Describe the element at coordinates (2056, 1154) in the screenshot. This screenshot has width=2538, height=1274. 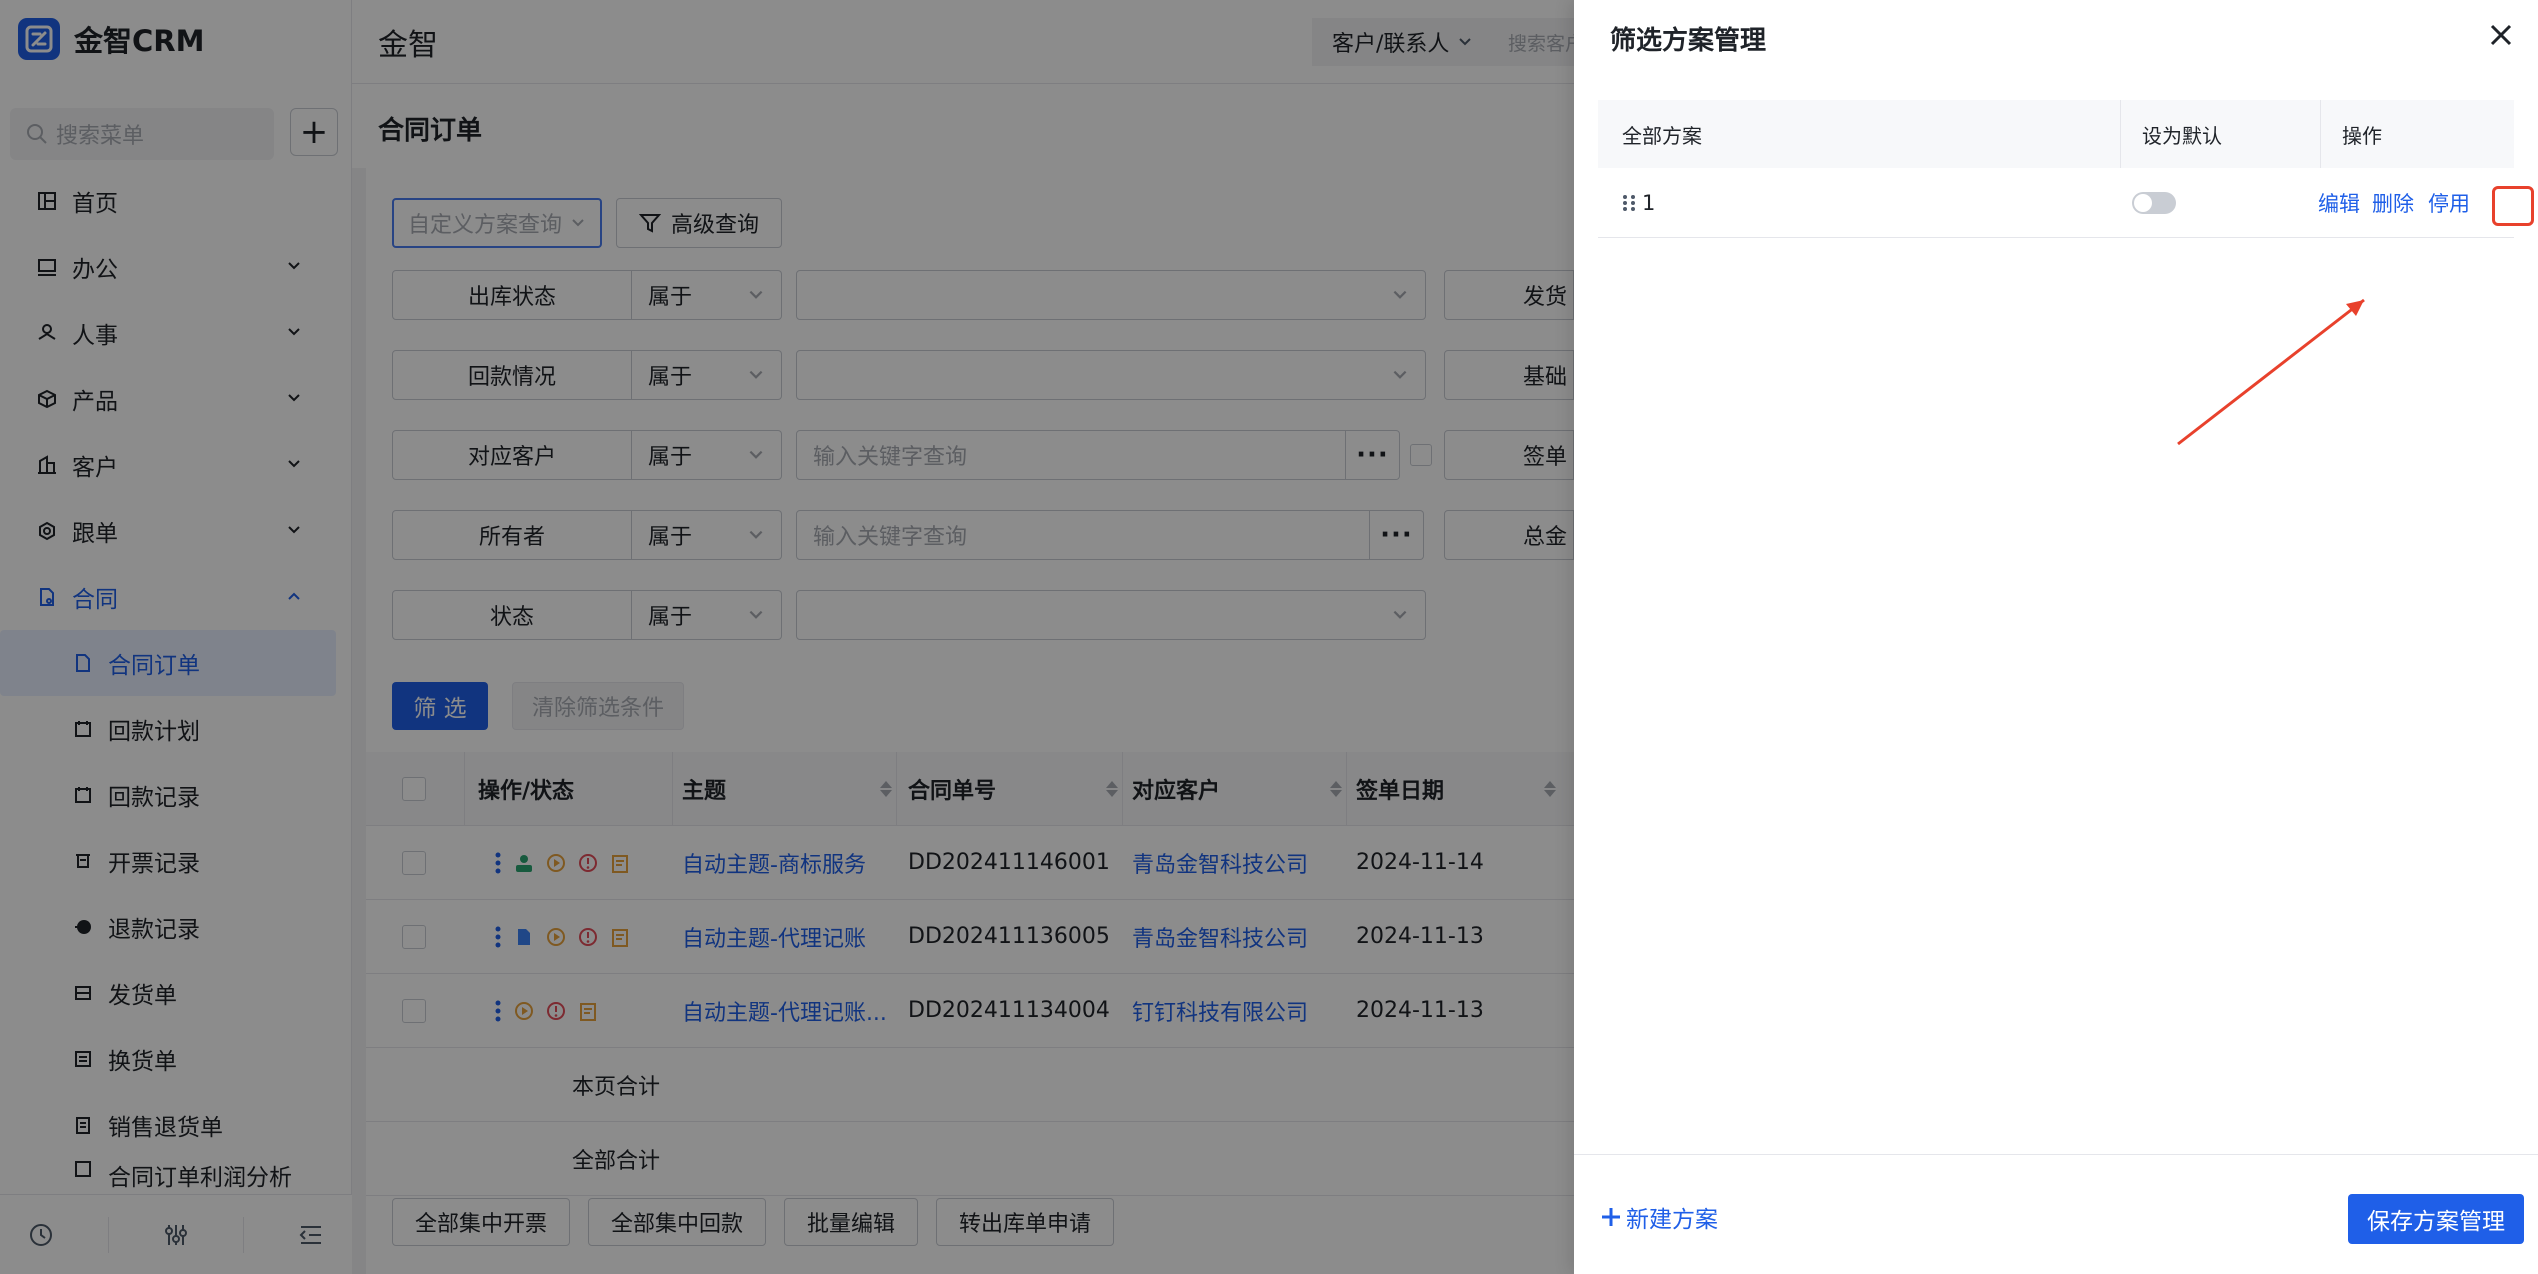
I see `drawer-footer-divider` at that location.